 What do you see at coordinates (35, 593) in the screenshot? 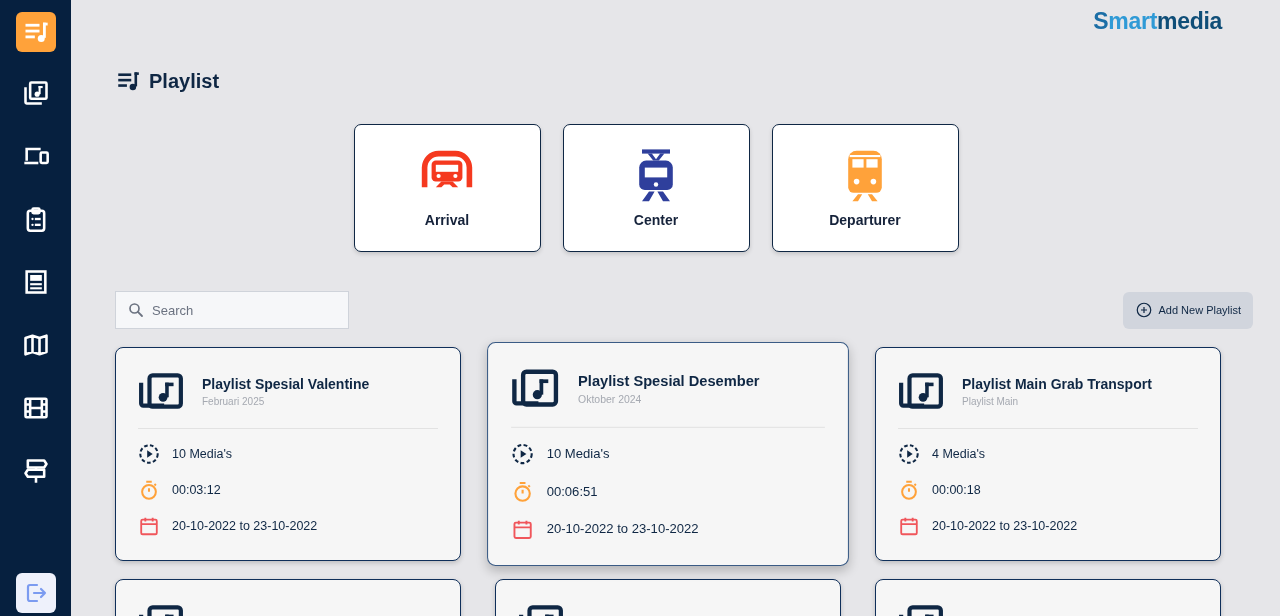
I see `logout-button` at bounding box center [35, 593].